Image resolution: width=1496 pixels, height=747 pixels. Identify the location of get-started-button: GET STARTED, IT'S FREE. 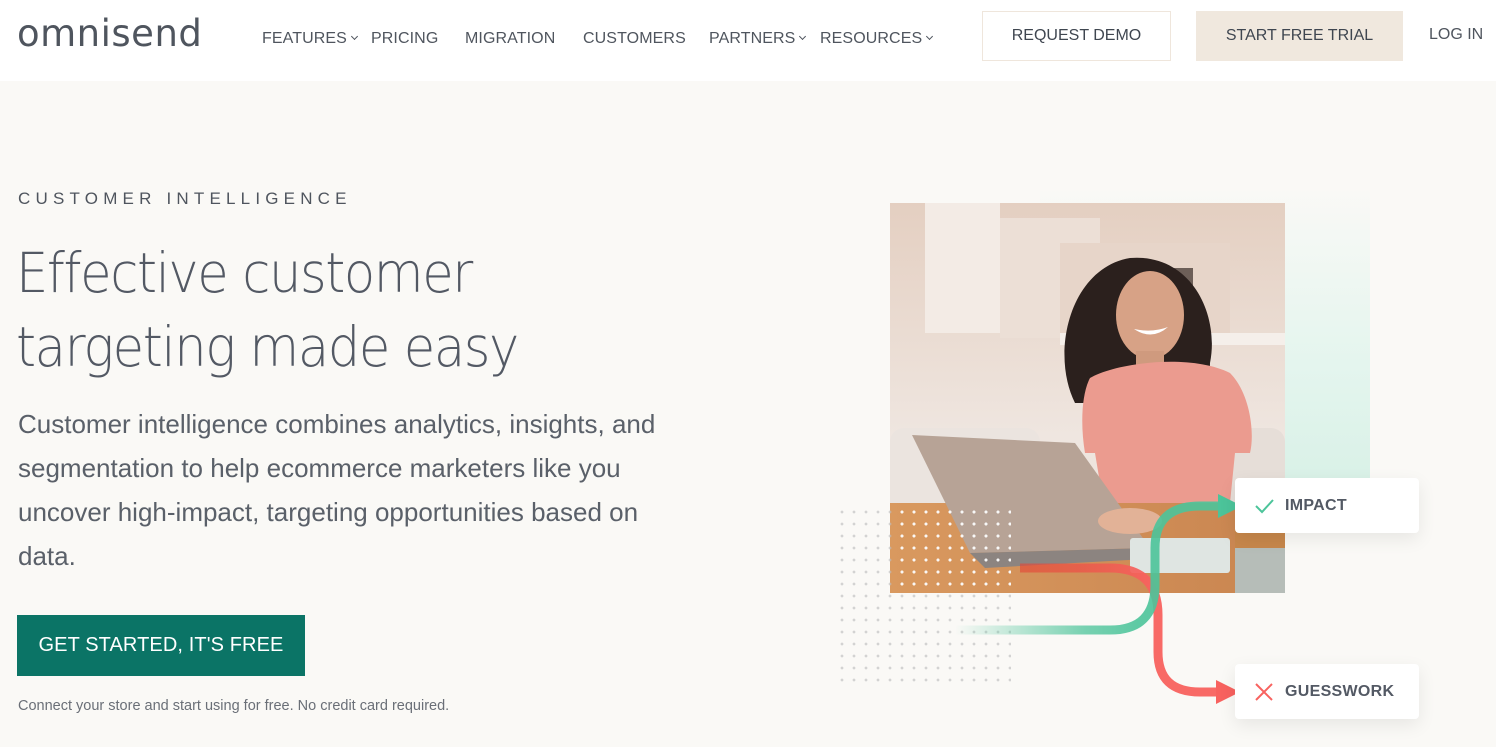
(161, 645).